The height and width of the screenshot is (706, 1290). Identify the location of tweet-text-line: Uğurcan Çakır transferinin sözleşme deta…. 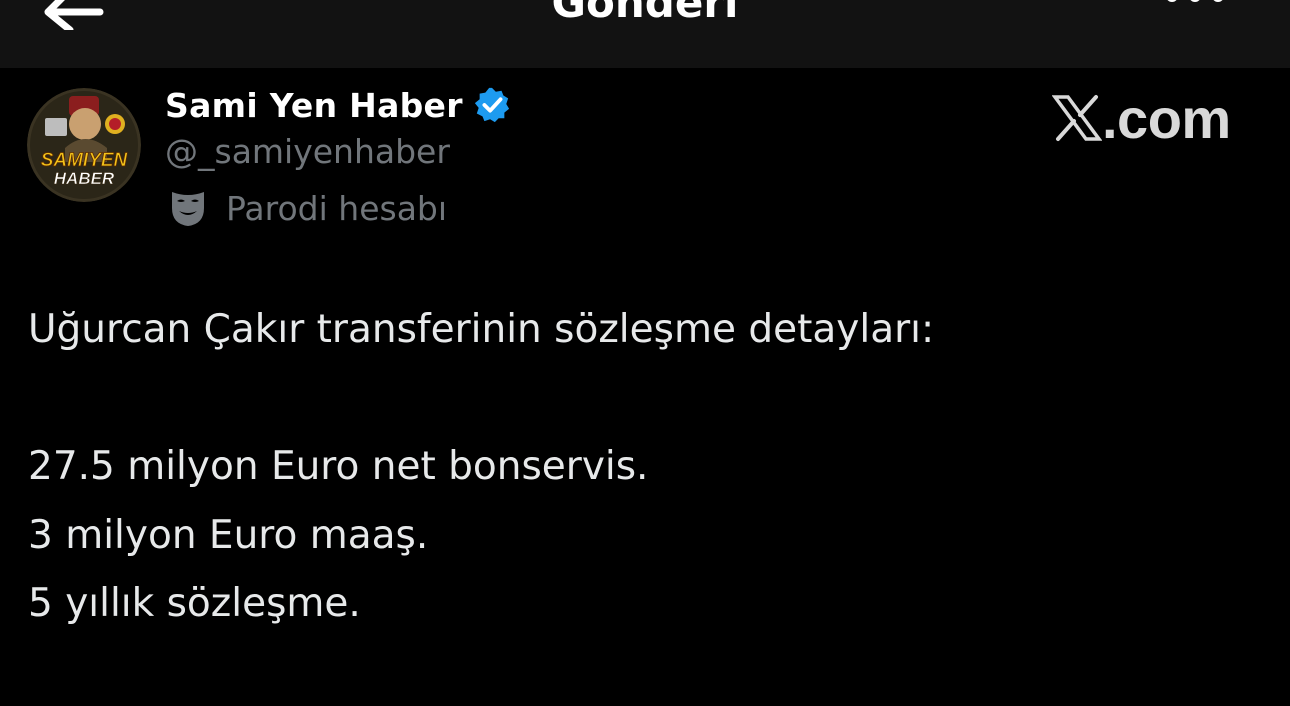
(481, 329).